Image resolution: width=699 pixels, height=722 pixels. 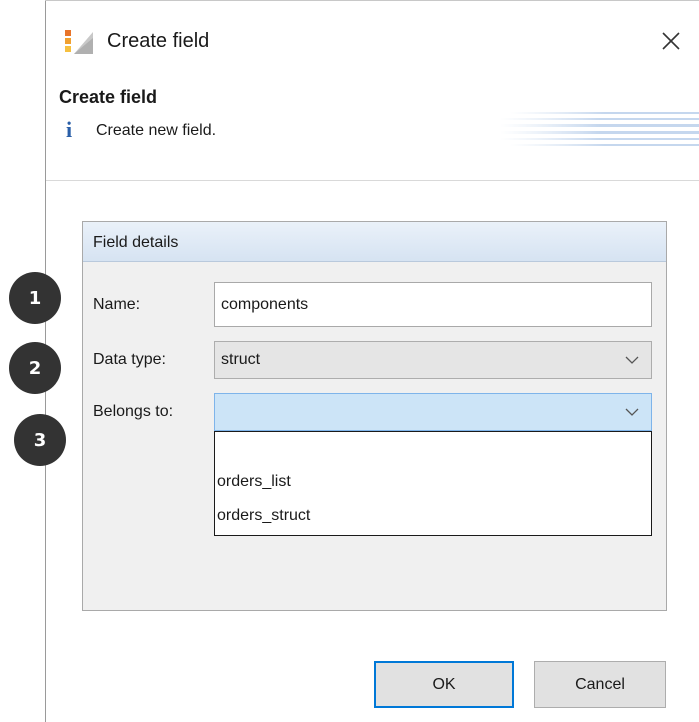 I want to click on cancel-button: Cancel, so click(x=600, y=684).